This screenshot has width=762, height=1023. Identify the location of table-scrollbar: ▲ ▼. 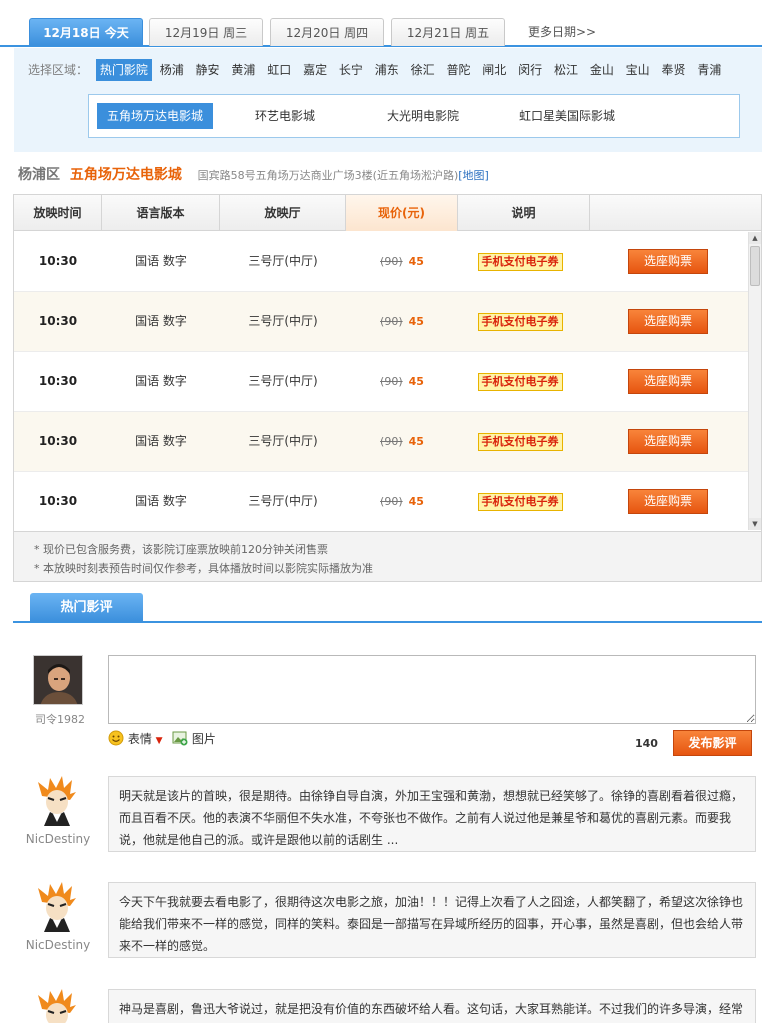
(754, 381).